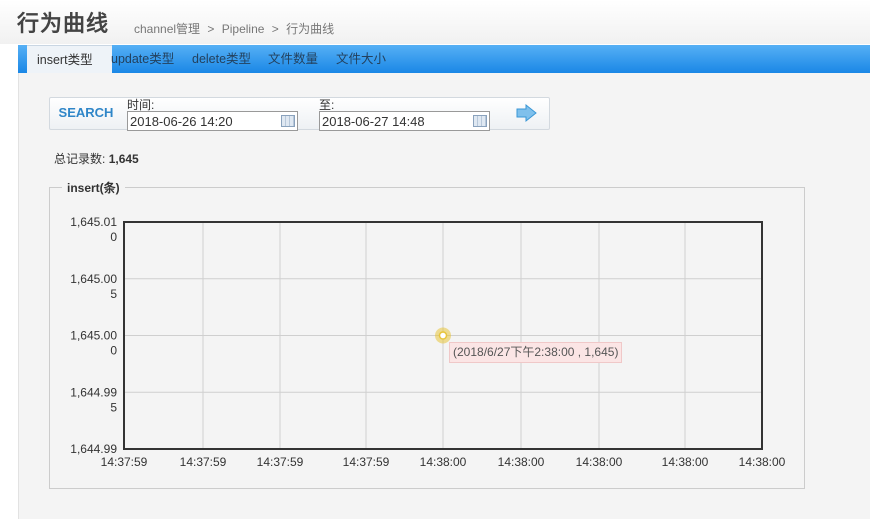  I want to click on chart-tooltip: (2018/6/27下午2:38:00 , 1,645), so click(536, 352).